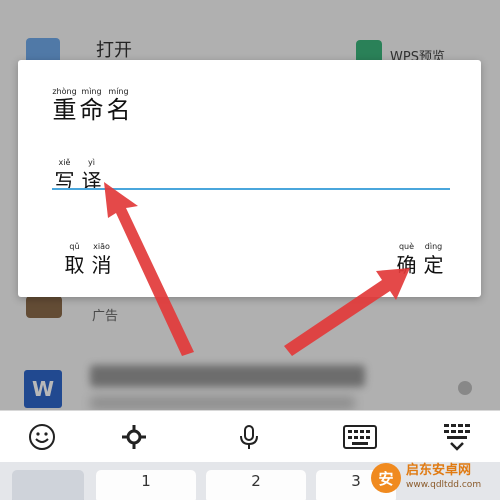 Image resolution: width=500 pixels, height=500 pixels. Describe the element at coordinates (406, 246) in the screenshot. I see `confirm-pinyin-1: què` at that location.